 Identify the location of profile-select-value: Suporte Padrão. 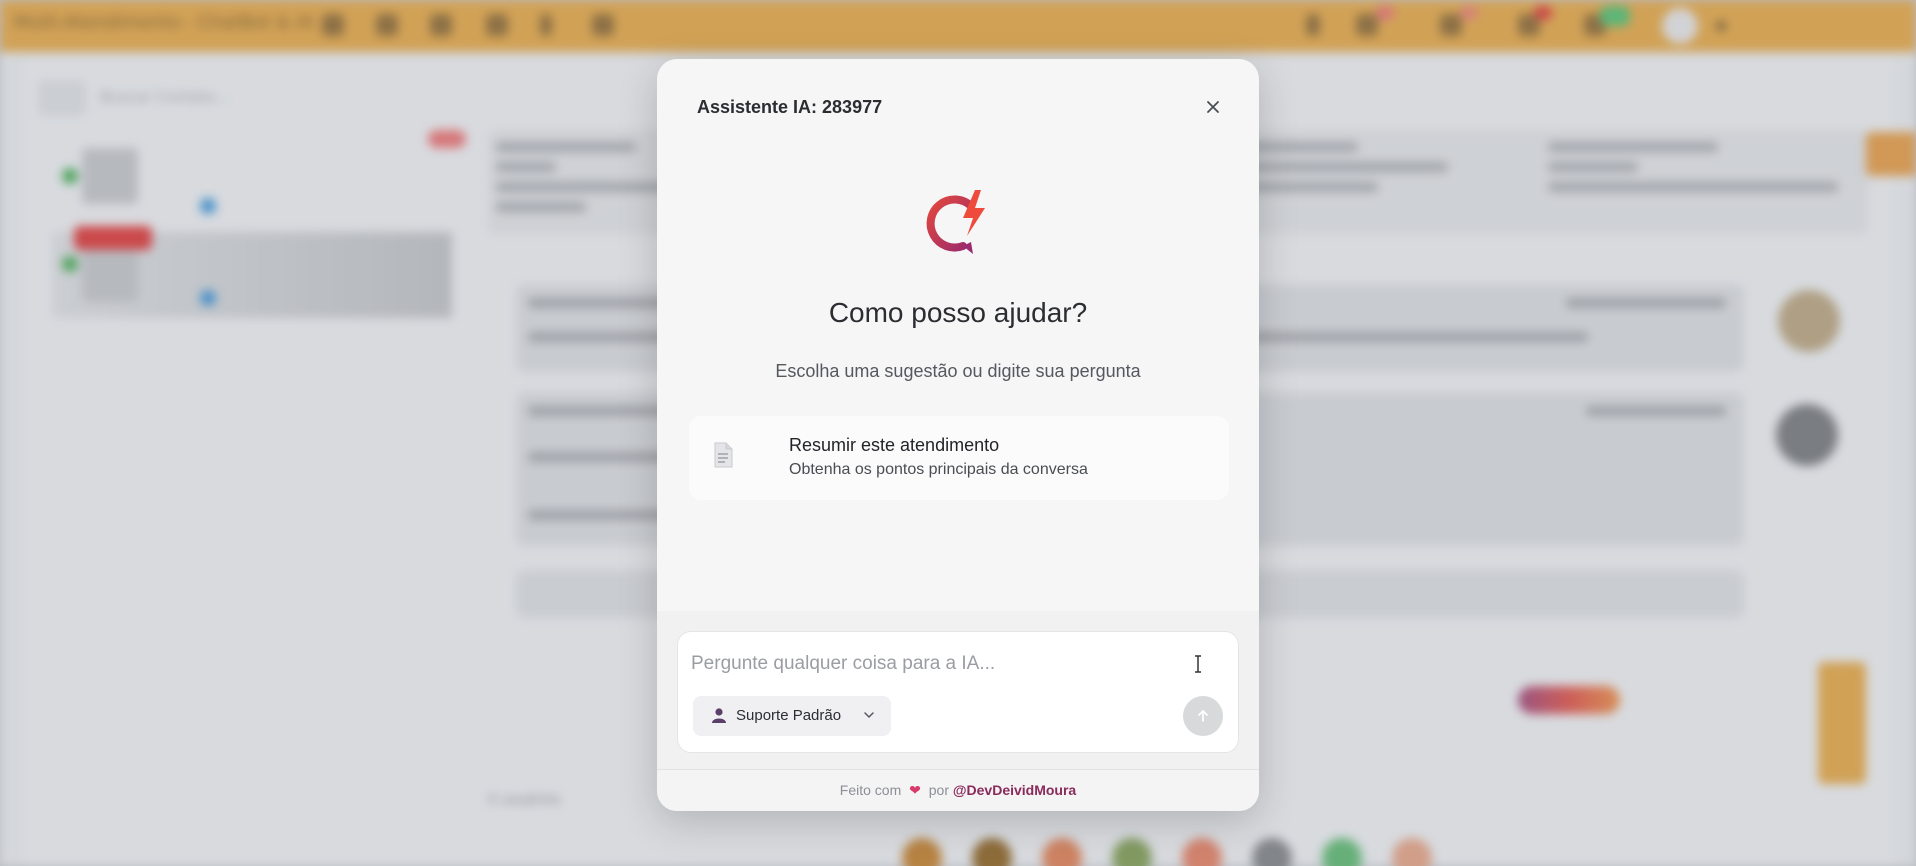
(789, 715).